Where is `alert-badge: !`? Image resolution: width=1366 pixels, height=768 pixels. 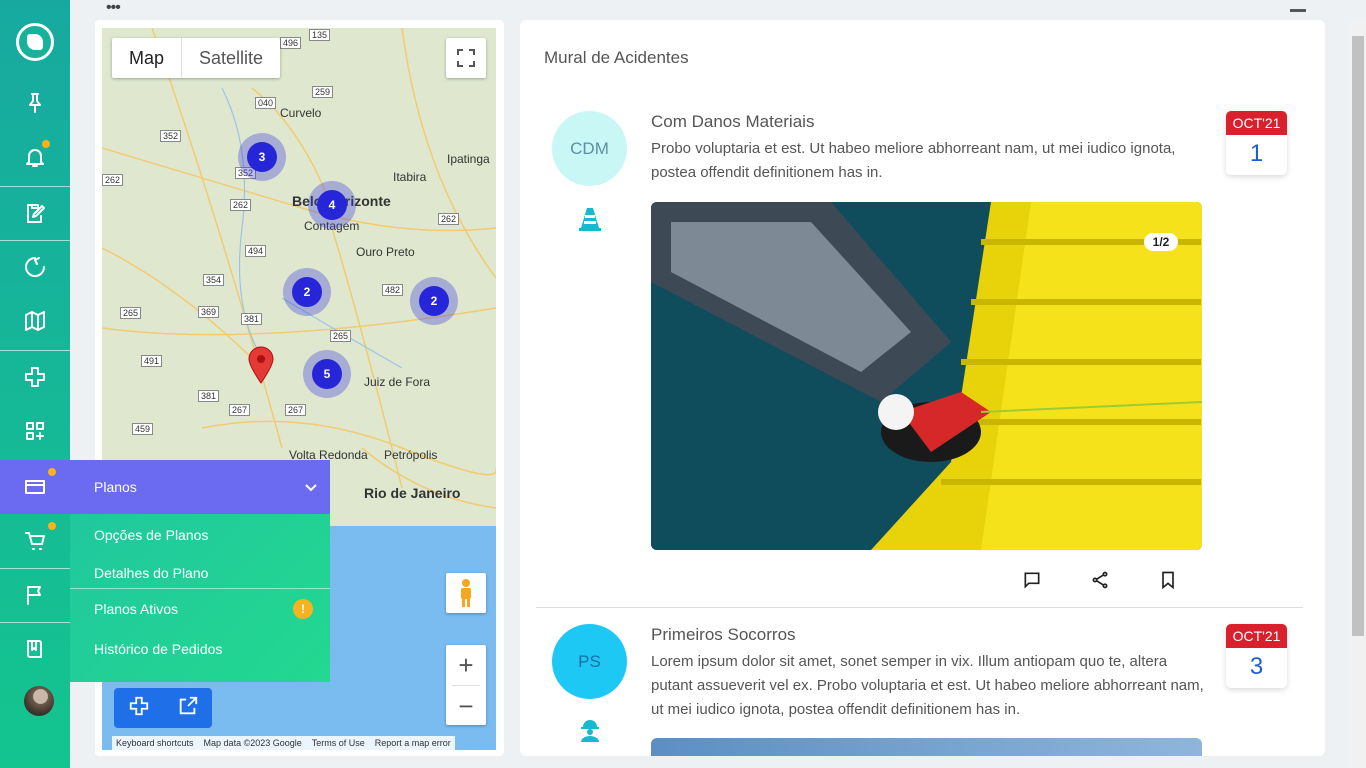 alert-badge: ! is located at coordinates (303, 609).